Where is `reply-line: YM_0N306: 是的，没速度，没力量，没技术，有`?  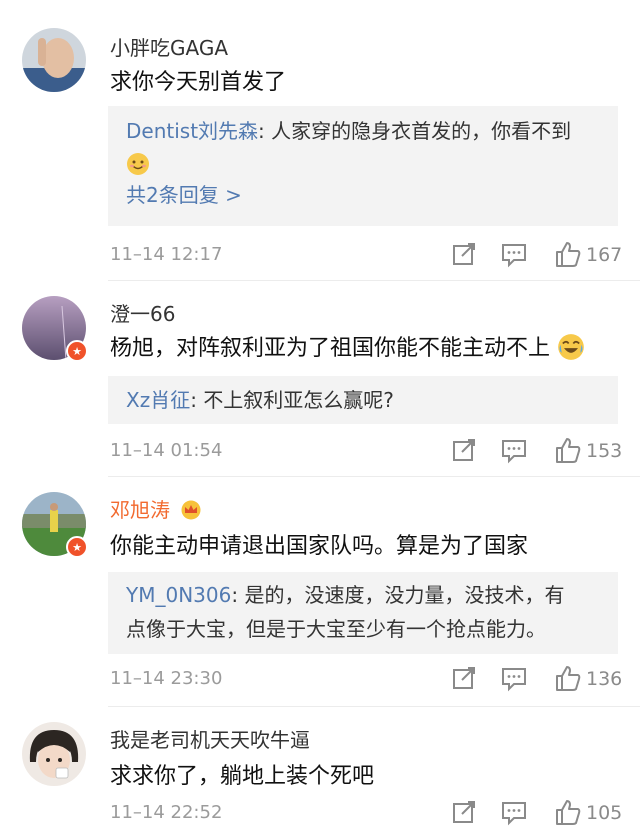 reply-line: YM_0N306: 是的，没速度，没力量，没技术，有 is located at coordinates (345, 595).